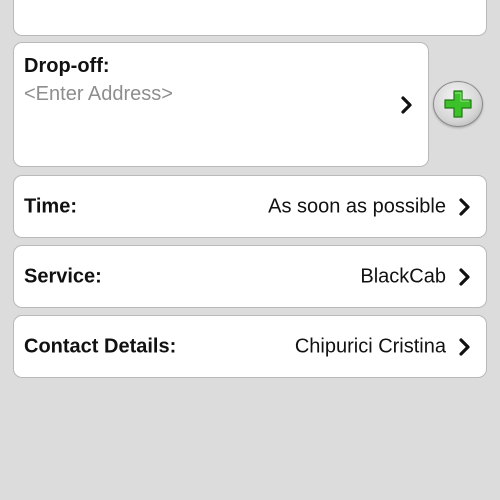 Image resolution: width=500 pixels, height=500 pixels. Describe the element at coordinates (250, 206) in the screenshot. I see `time-row: Time: As soon as possible` at that location.